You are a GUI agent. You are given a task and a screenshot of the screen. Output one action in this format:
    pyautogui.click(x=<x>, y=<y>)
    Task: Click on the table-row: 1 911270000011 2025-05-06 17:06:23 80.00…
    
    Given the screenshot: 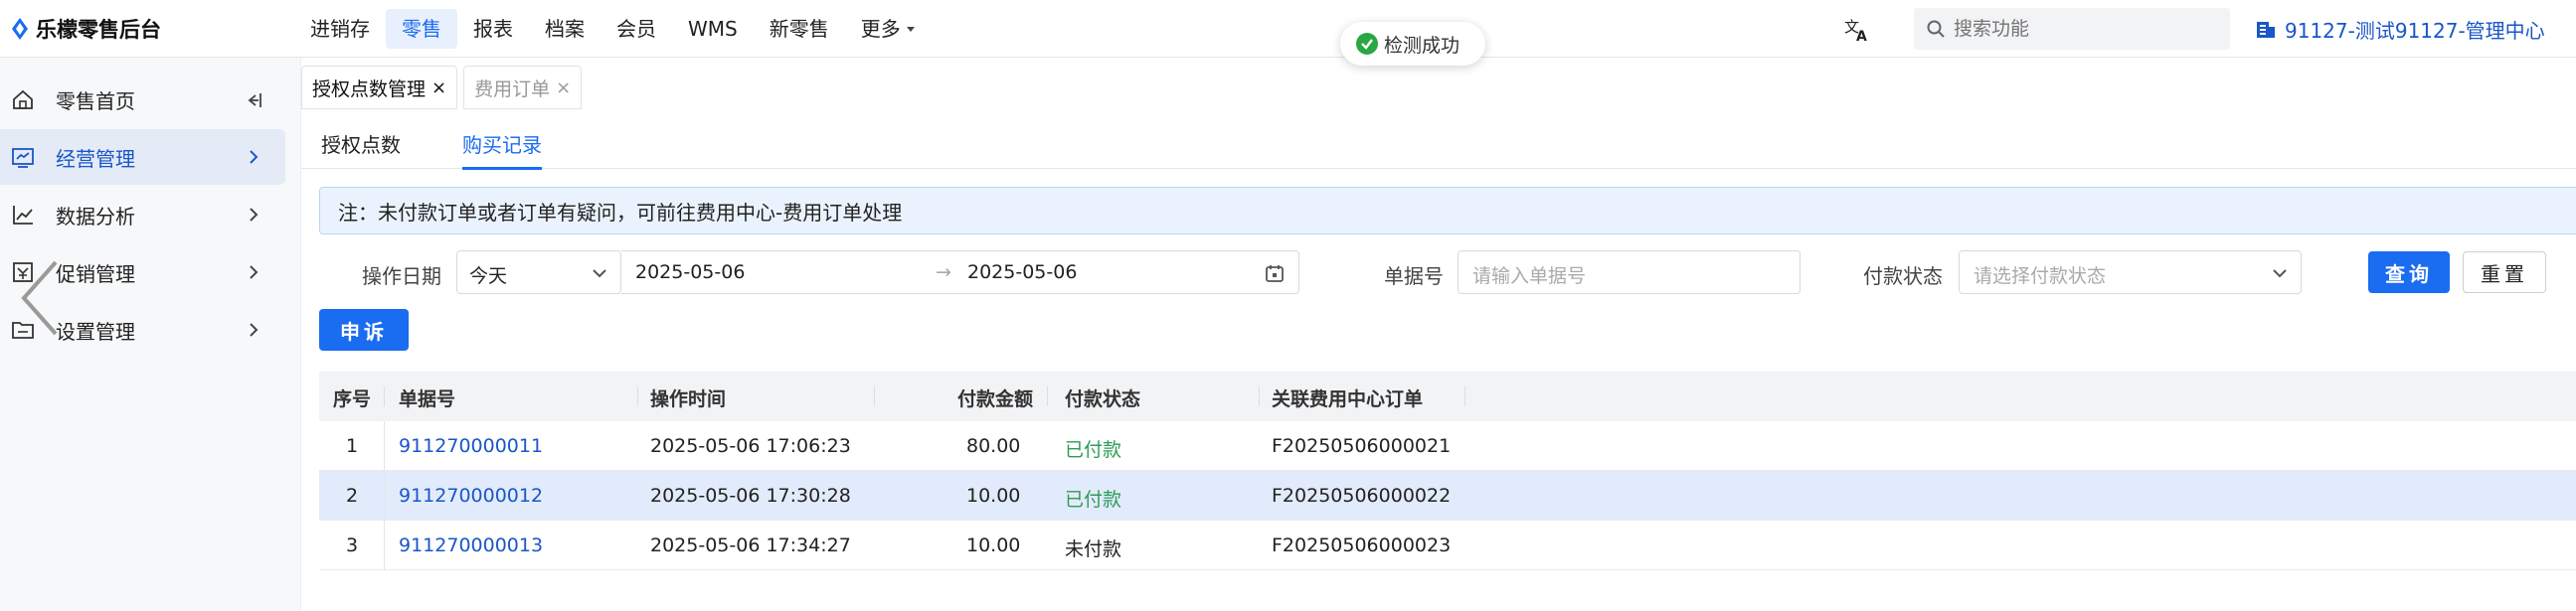 What is the action you would take?
    pyautogui.click(x=1447, y=446)
    